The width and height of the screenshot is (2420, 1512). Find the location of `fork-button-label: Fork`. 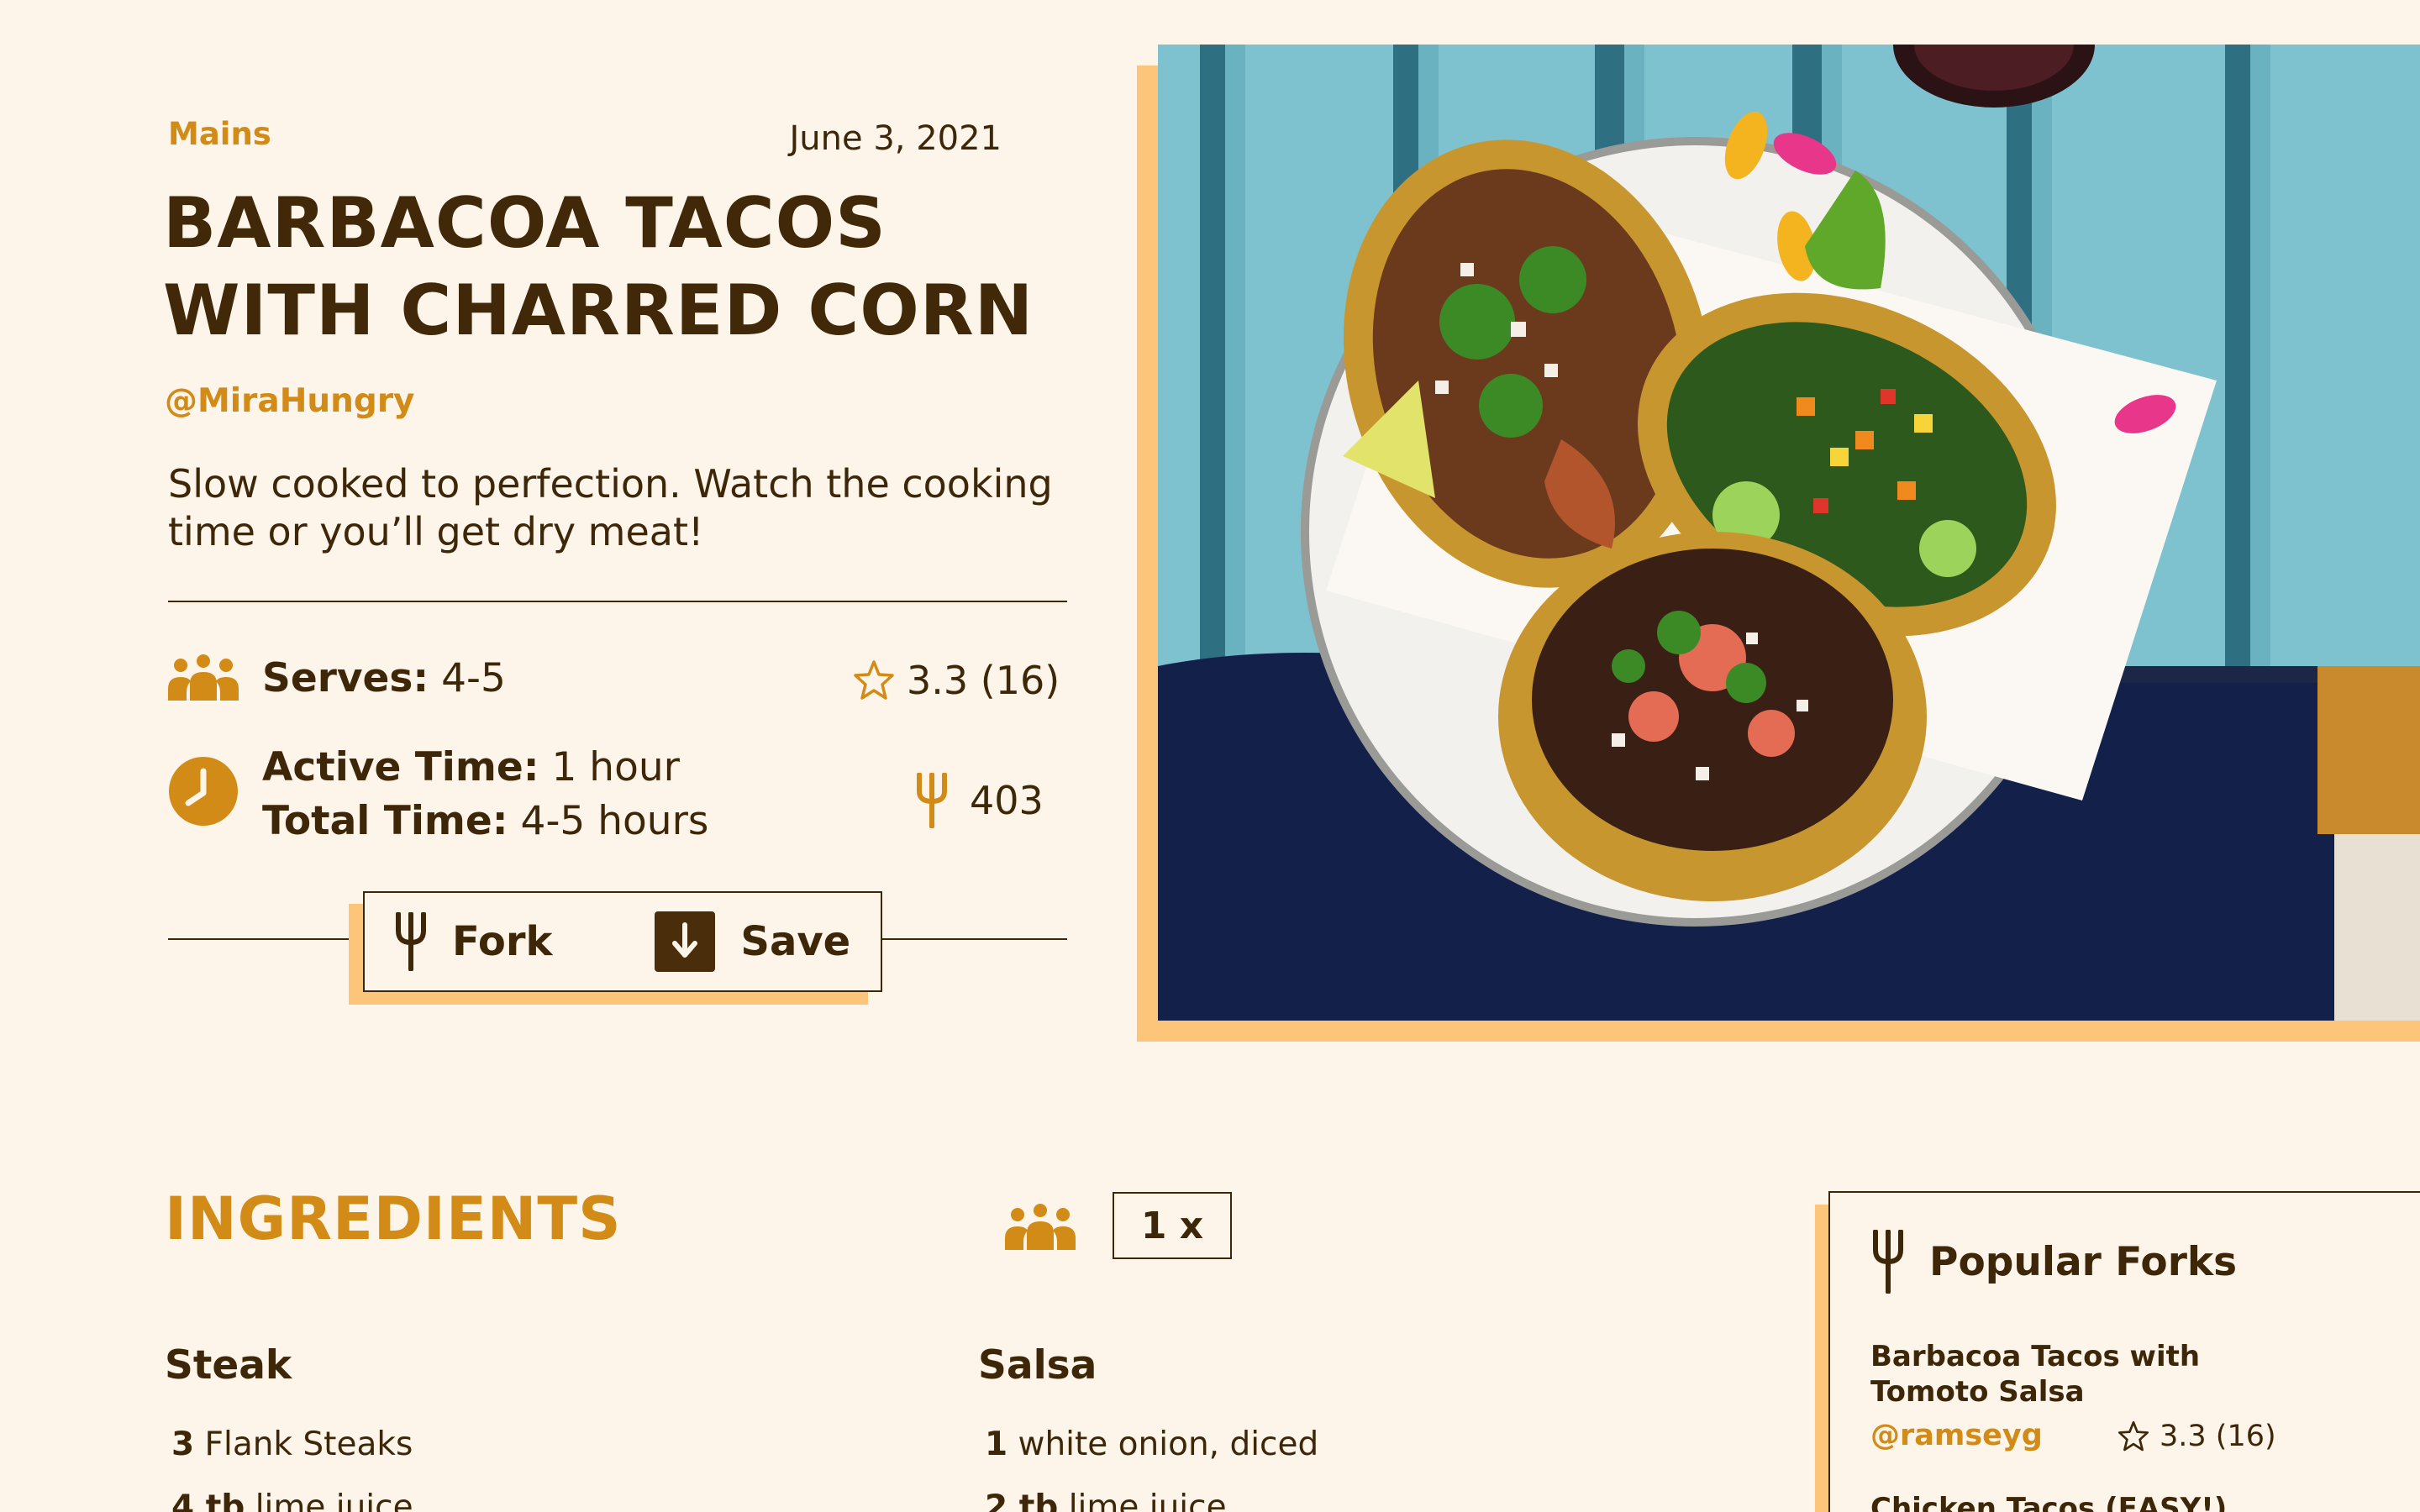

fork-button-label: Fork is located at coordinates (502, 941).